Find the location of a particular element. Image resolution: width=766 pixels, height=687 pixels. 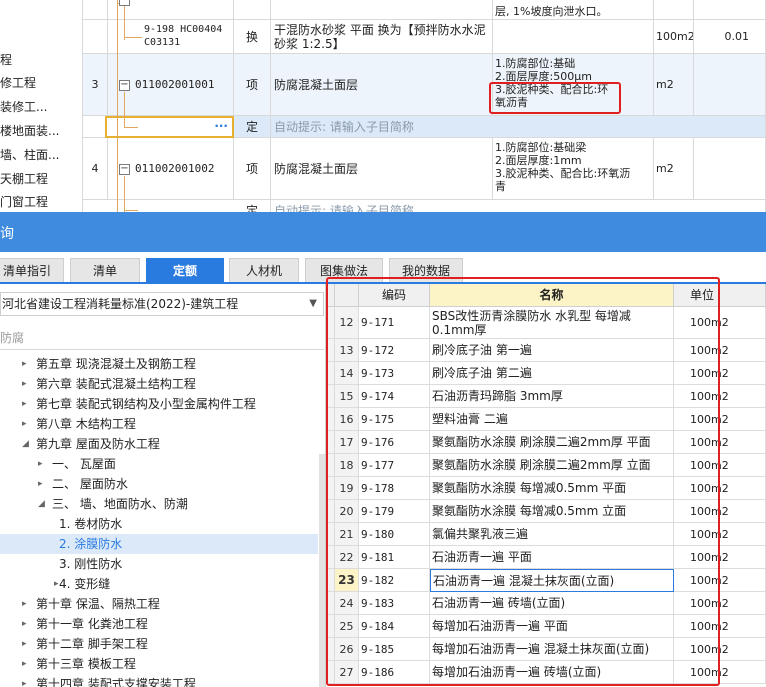

chapter-item: ▸ 第十一章 化粪池工程 is located at coordinates (159, 624).